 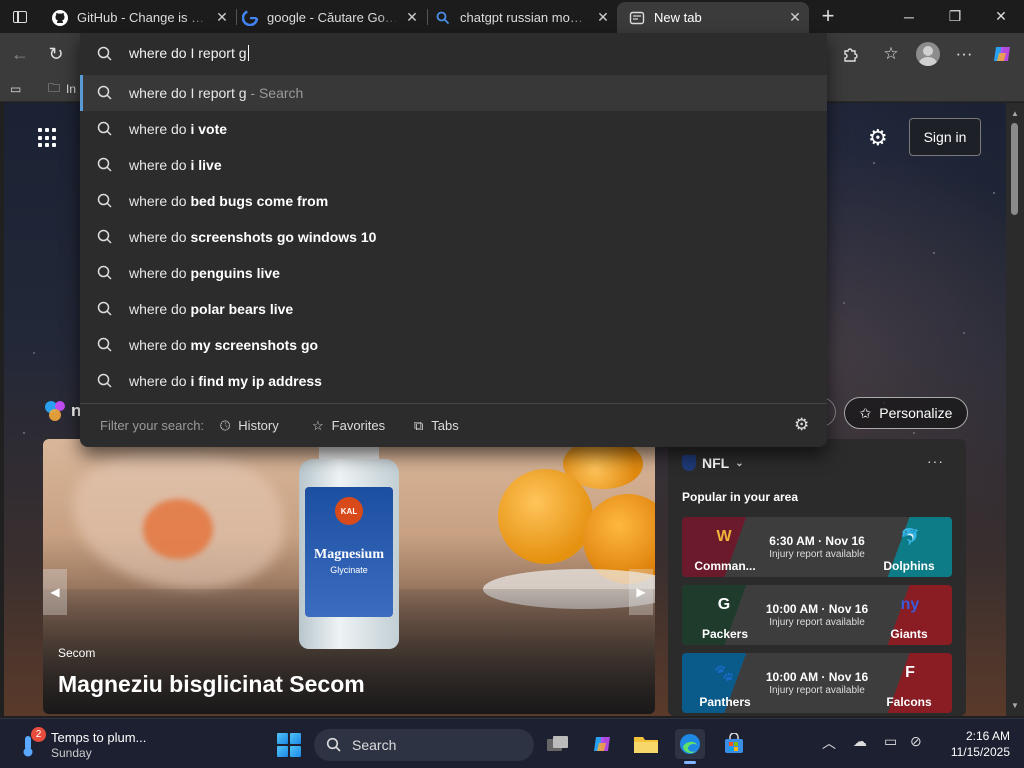 I want to click on suggestion-item: where do polar bears live, so click(x=453, y=309).